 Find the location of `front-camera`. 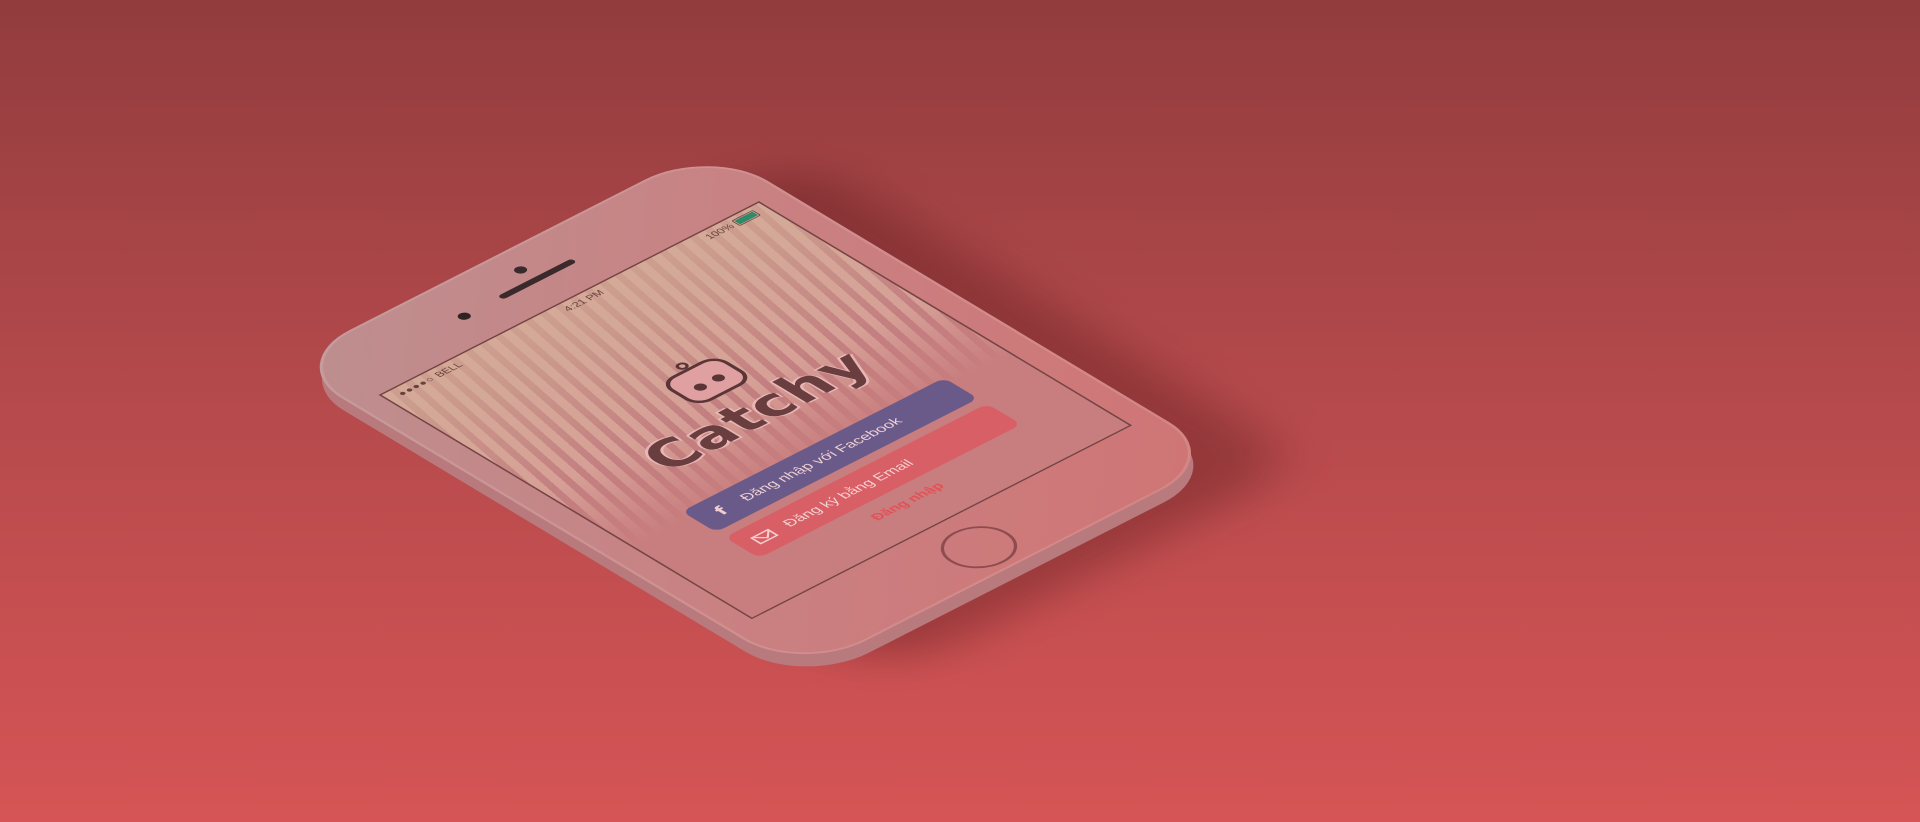

front-camera is located at coordinates (464, 316).